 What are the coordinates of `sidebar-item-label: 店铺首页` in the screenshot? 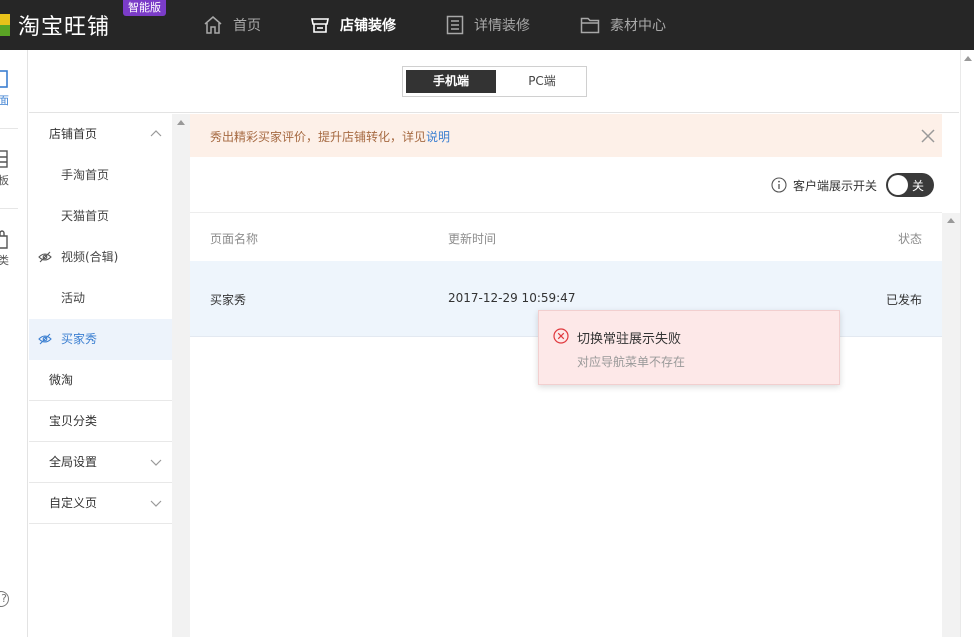 It's located at (73, 134).